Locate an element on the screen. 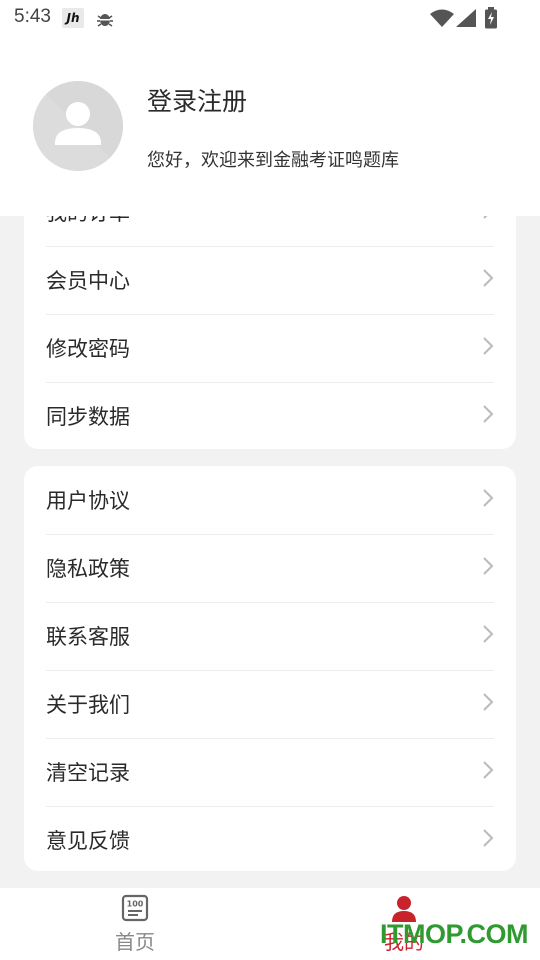 Image resolution: width=540 pixels, height=960 pixels. login-register-title: 登录注册 is located at coordinates (197, 100).